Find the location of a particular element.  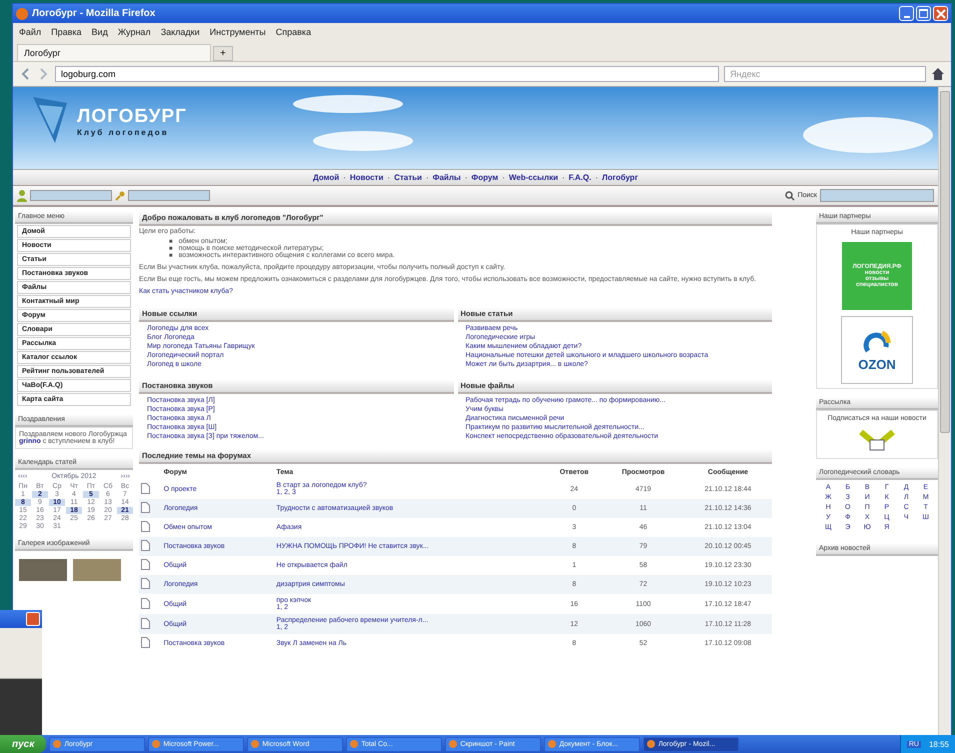

address-field: logoburg.com is located at coordinates (387, 74).